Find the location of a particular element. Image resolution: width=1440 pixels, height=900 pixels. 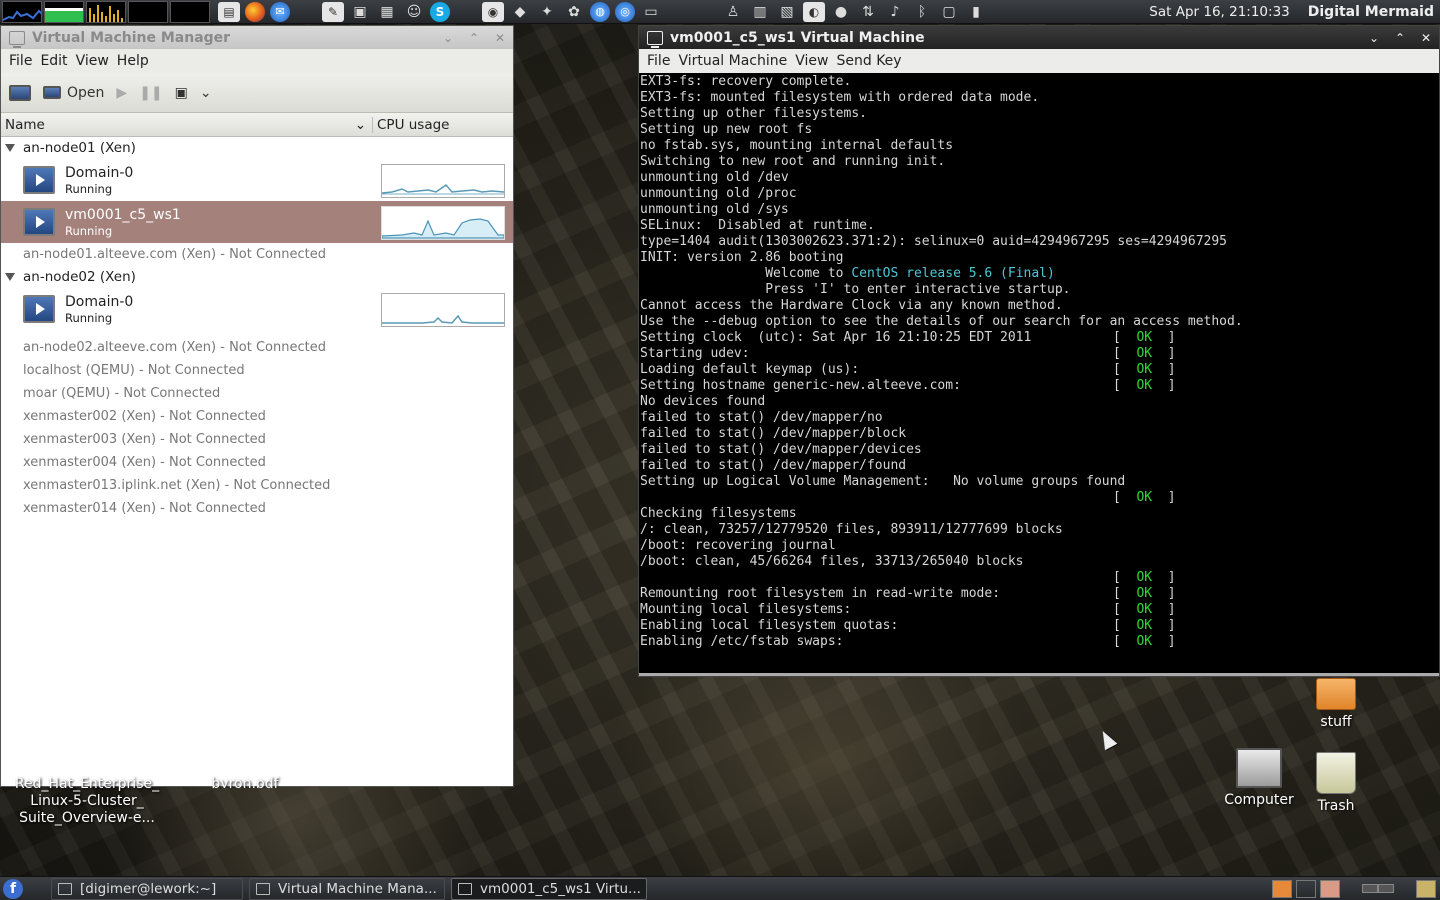

desktop-icon-stuff: stuff is located at coordinates (1336, 704).